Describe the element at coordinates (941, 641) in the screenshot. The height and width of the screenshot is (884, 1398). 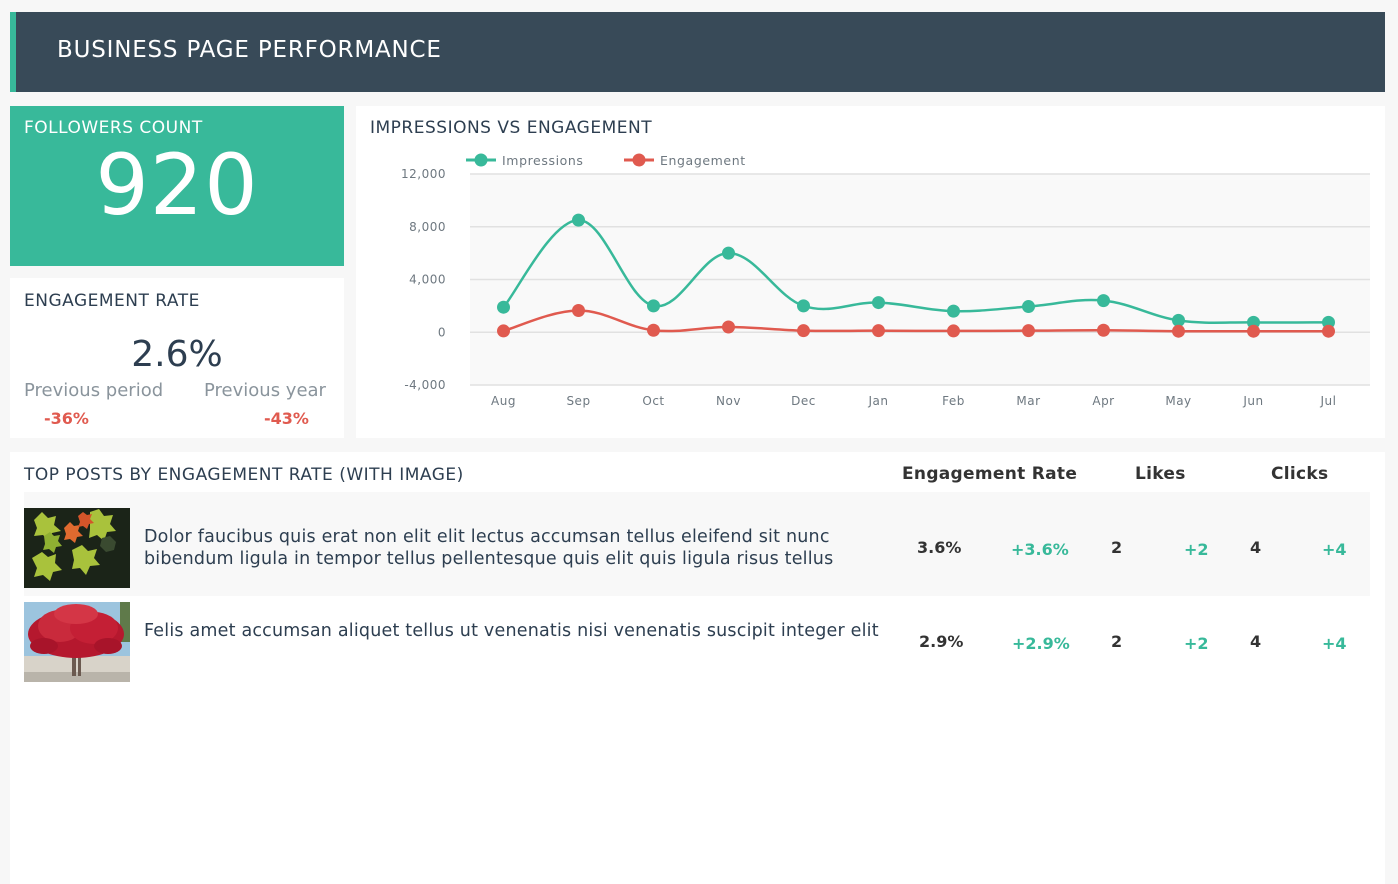
I see `engagement-rate-value: 2.9%` at that location.